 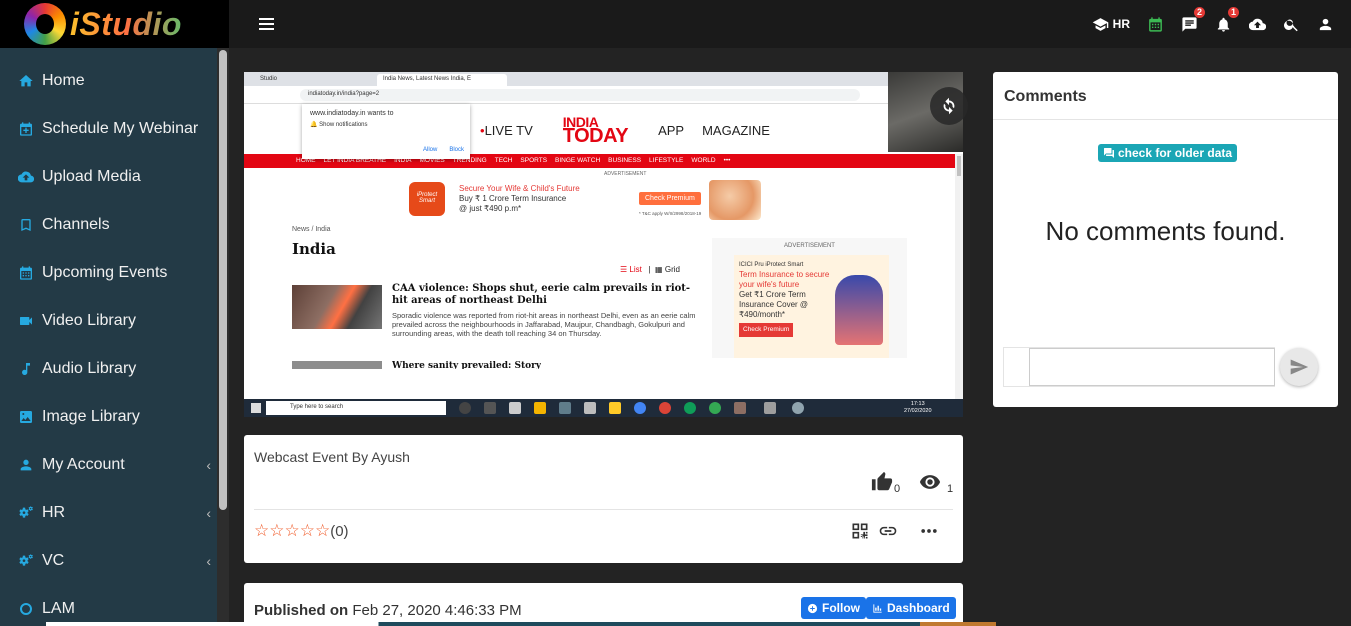 I want to click on sidebar-item-label: Audio Library, so click(x=89, y=368).